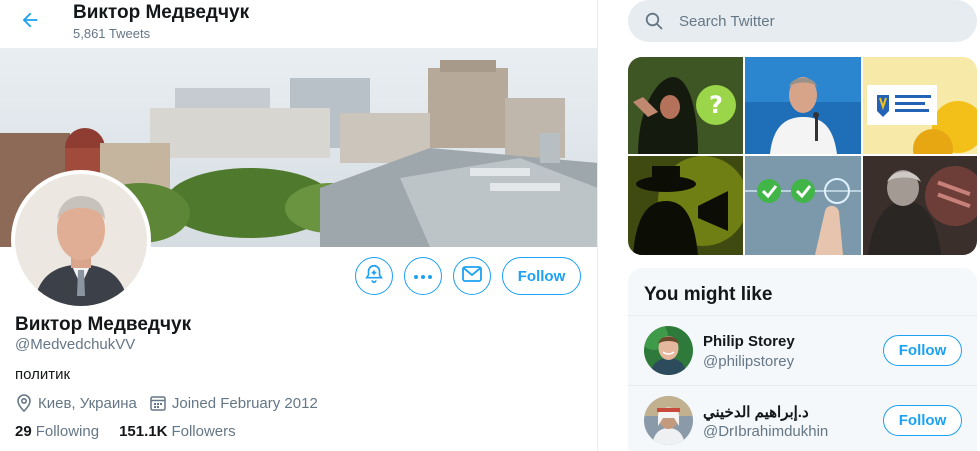  I want to click on header-tweet-count: 5,861 Tweets, so click(112, 33).